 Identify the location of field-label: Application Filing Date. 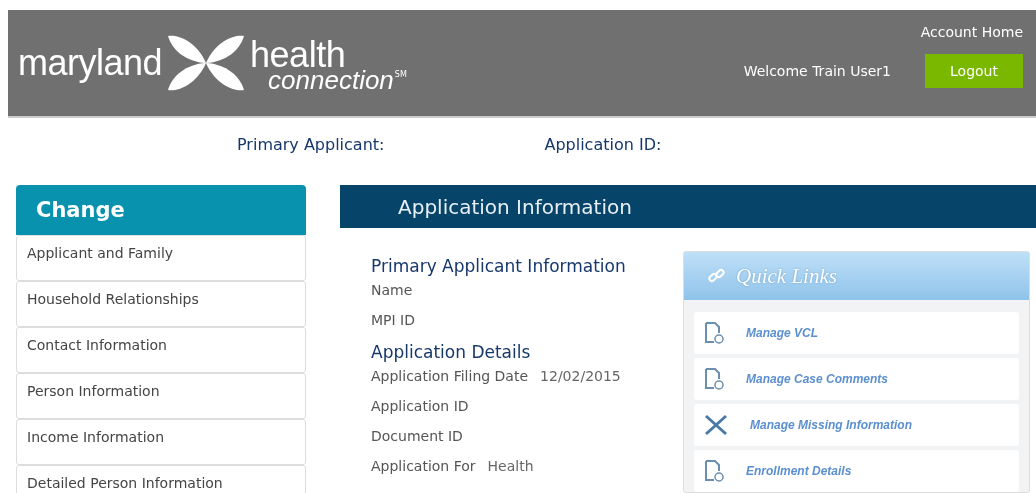
(450, 377).